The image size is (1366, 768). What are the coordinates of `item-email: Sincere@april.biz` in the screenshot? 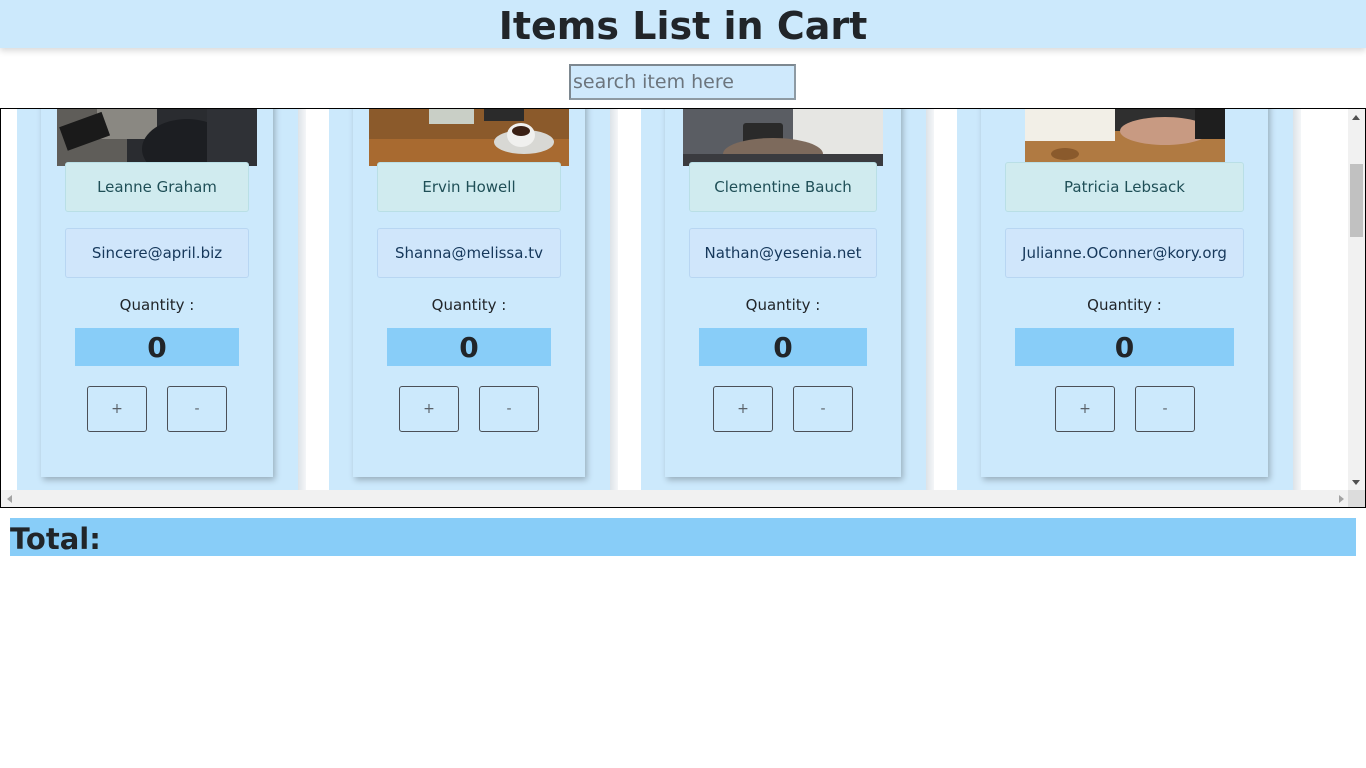 It's located at (157, 253).